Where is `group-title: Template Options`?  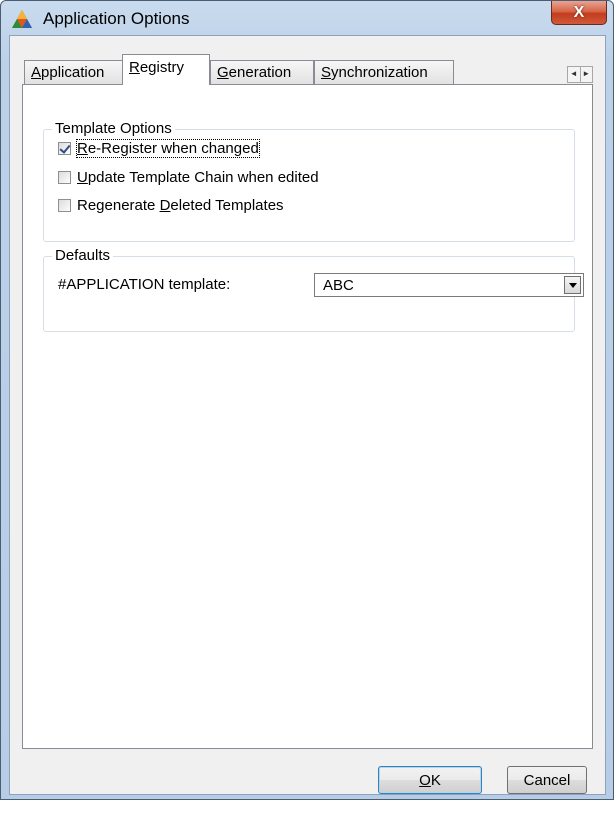 group-title: Template Options is located at coordinates (113, 128).